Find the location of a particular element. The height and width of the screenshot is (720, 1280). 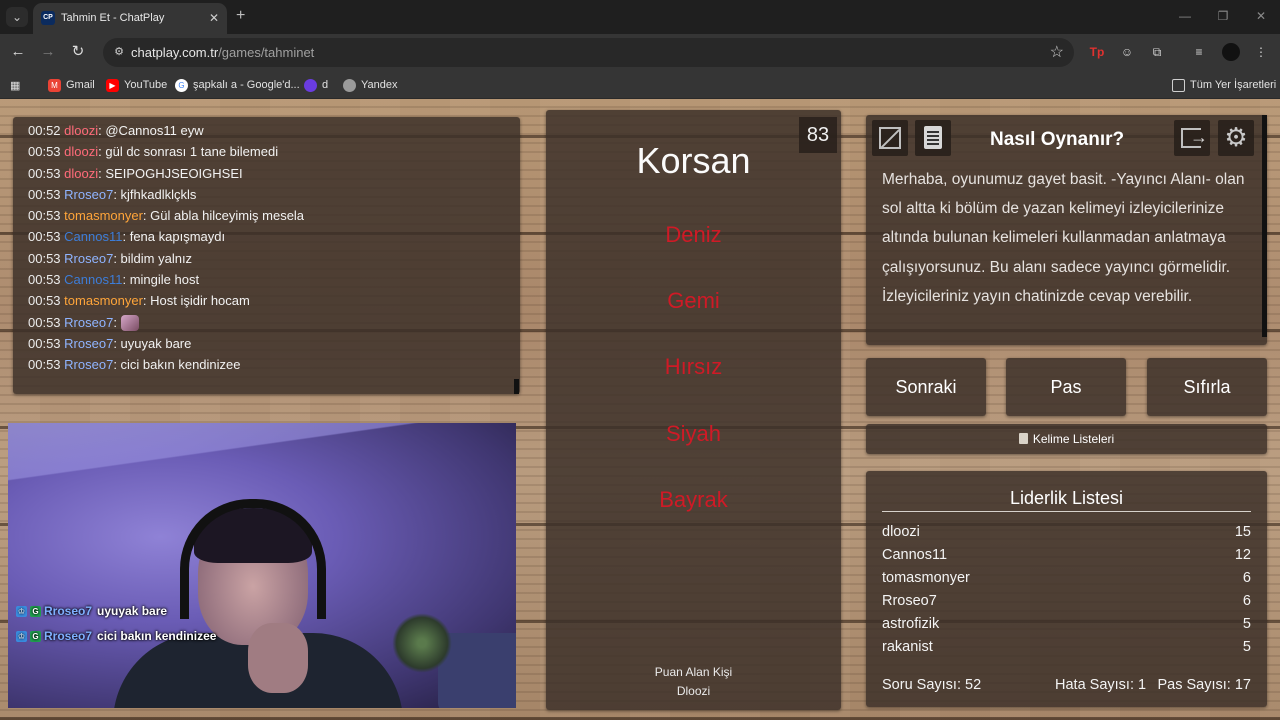

apps-grid-icon: ▦ is located at coordinates (15, 85).